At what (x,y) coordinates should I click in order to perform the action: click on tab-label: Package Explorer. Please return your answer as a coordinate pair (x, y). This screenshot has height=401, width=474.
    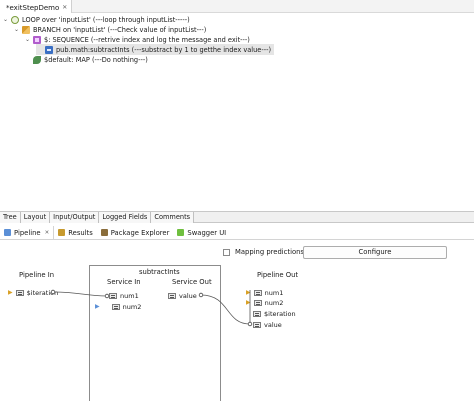
    Looking at the image, I should click on (140, 232).